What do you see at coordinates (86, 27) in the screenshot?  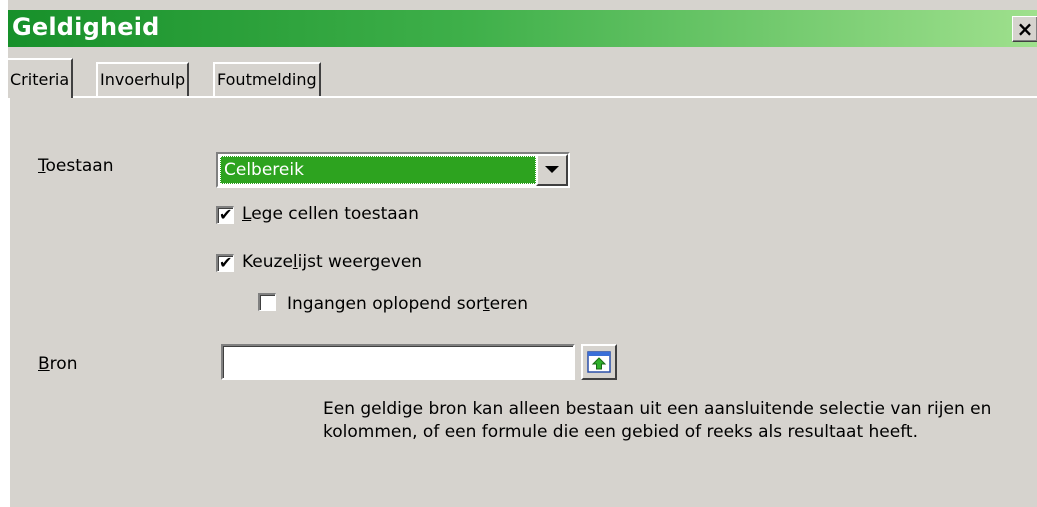 I see `dialog-title: Geldigheid` at bounding box center [86, 27].